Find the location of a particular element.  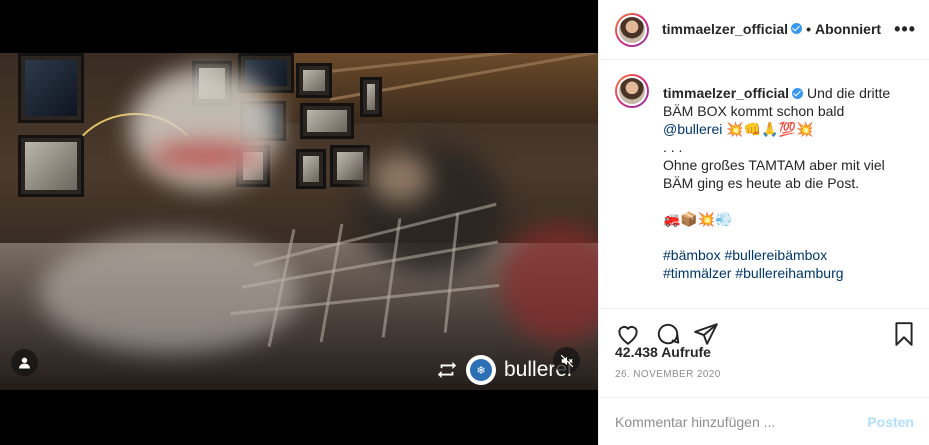

view-count: 42.438 Aufrufe is located at coordinates (663, 352).